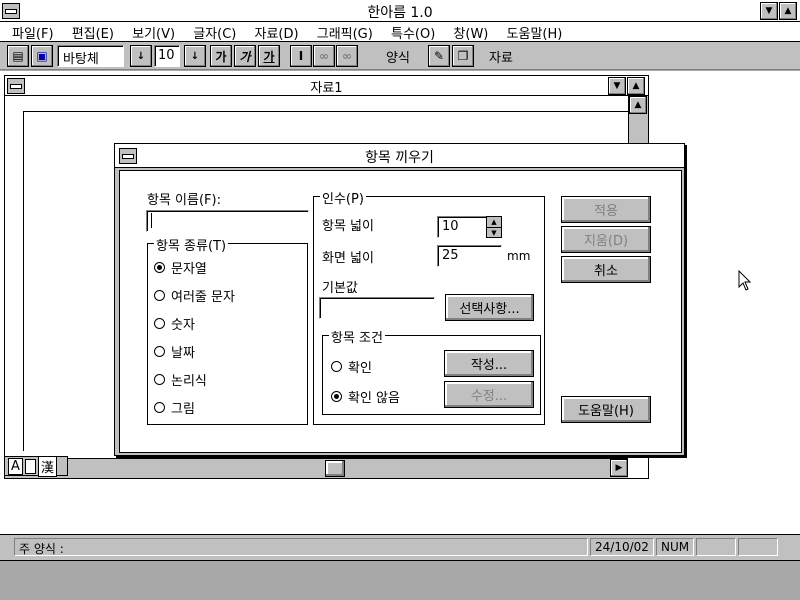 The width and height of the screenshot is (800, 600). What do you see at coordinates (41, 549) in the screenshot?
I see `status-style-label: 주 양식 :` at bounding box center [41, 549].